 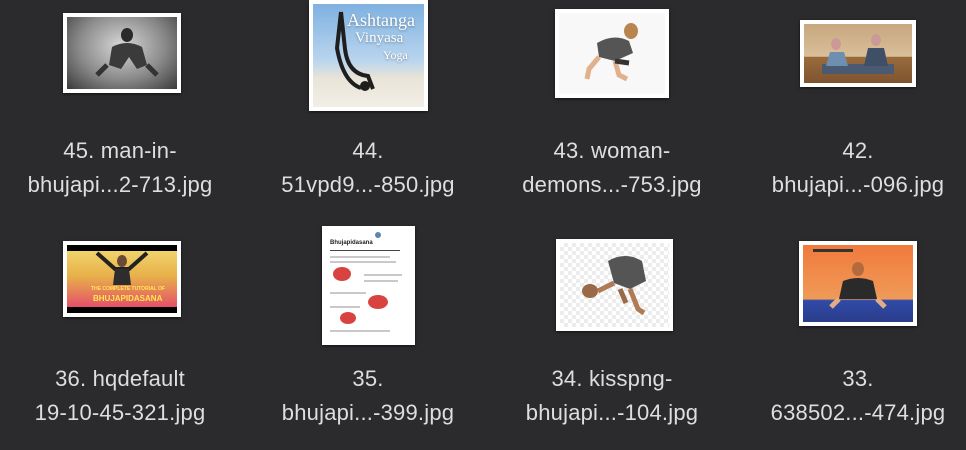 What do you see at coordinates (368, 168) in the screenshot?
I see `file-name: 44. 51vpd9...-850.jpg` at bounding box center [368, 168].